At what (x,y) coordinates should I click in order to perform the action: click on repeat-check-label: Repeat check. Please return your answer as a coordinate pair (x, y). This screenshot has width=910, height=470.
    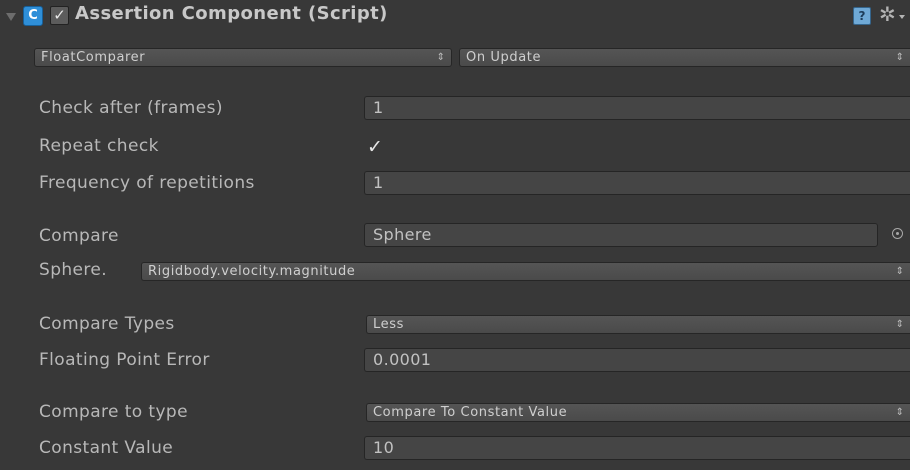
    Looking at the image, I should click on (99, 146).